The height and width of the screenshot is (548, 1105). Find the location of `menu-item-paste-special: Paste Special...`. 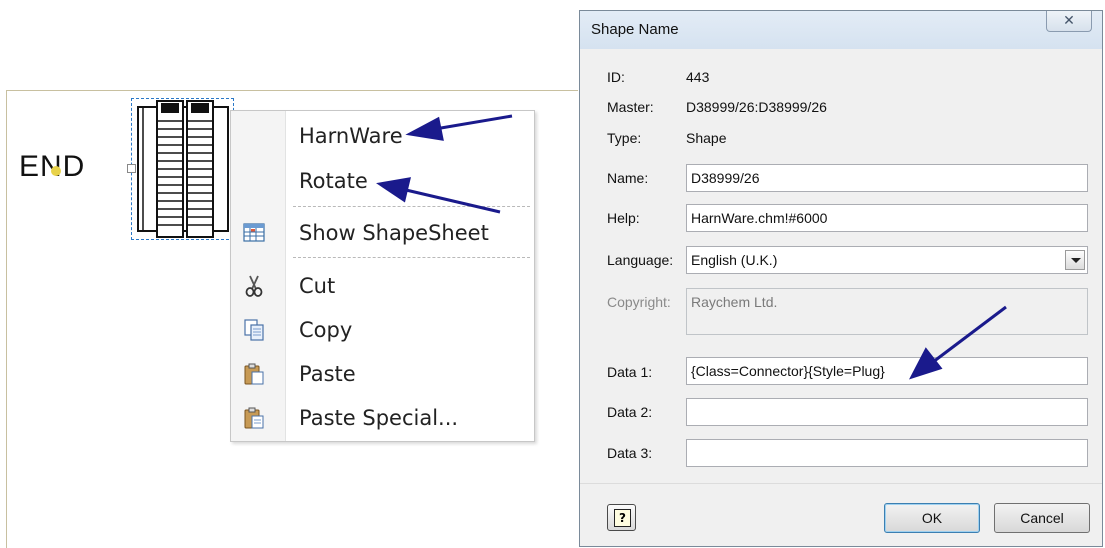

menu-item-paste-special: Paste Special... is located at coordinates (382, 418).